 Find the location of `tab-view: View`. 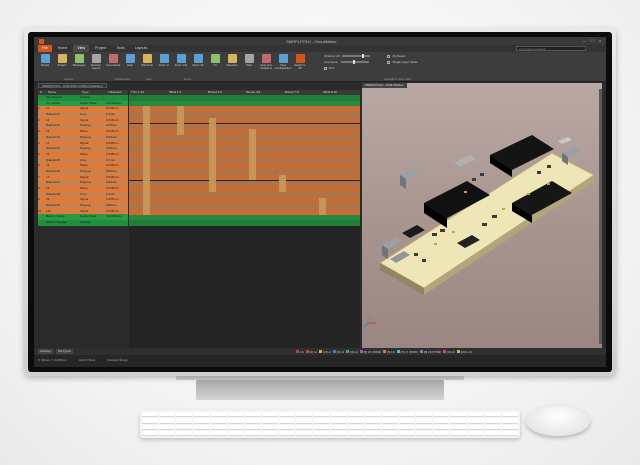

tab-view: View is located at coordinates (81, 48).